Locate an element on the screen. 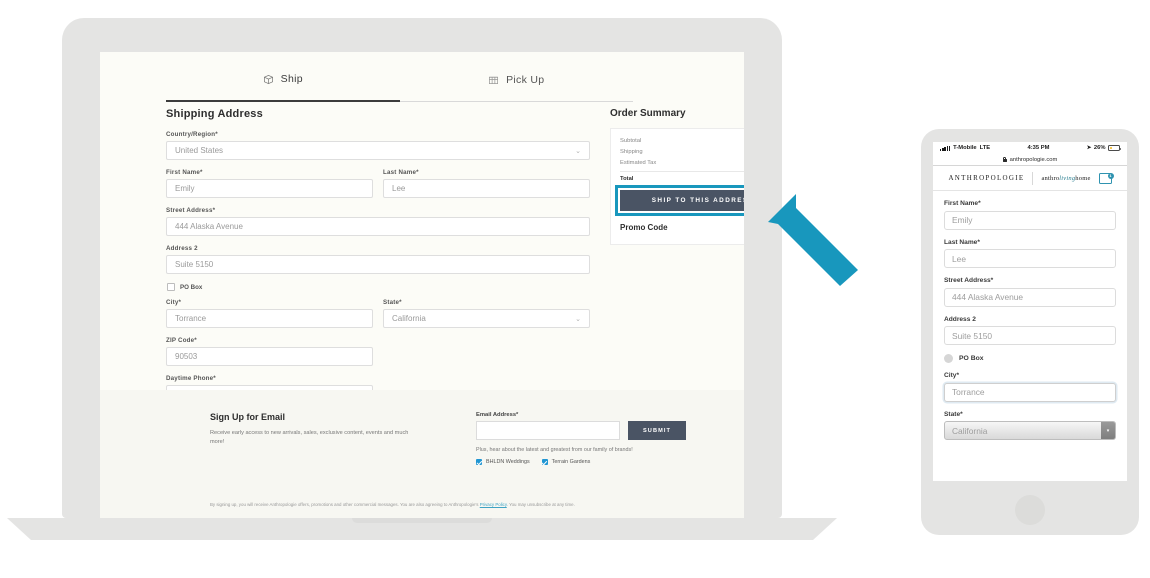  phone-city-value: Torrance is located at coordinates (968, 392).